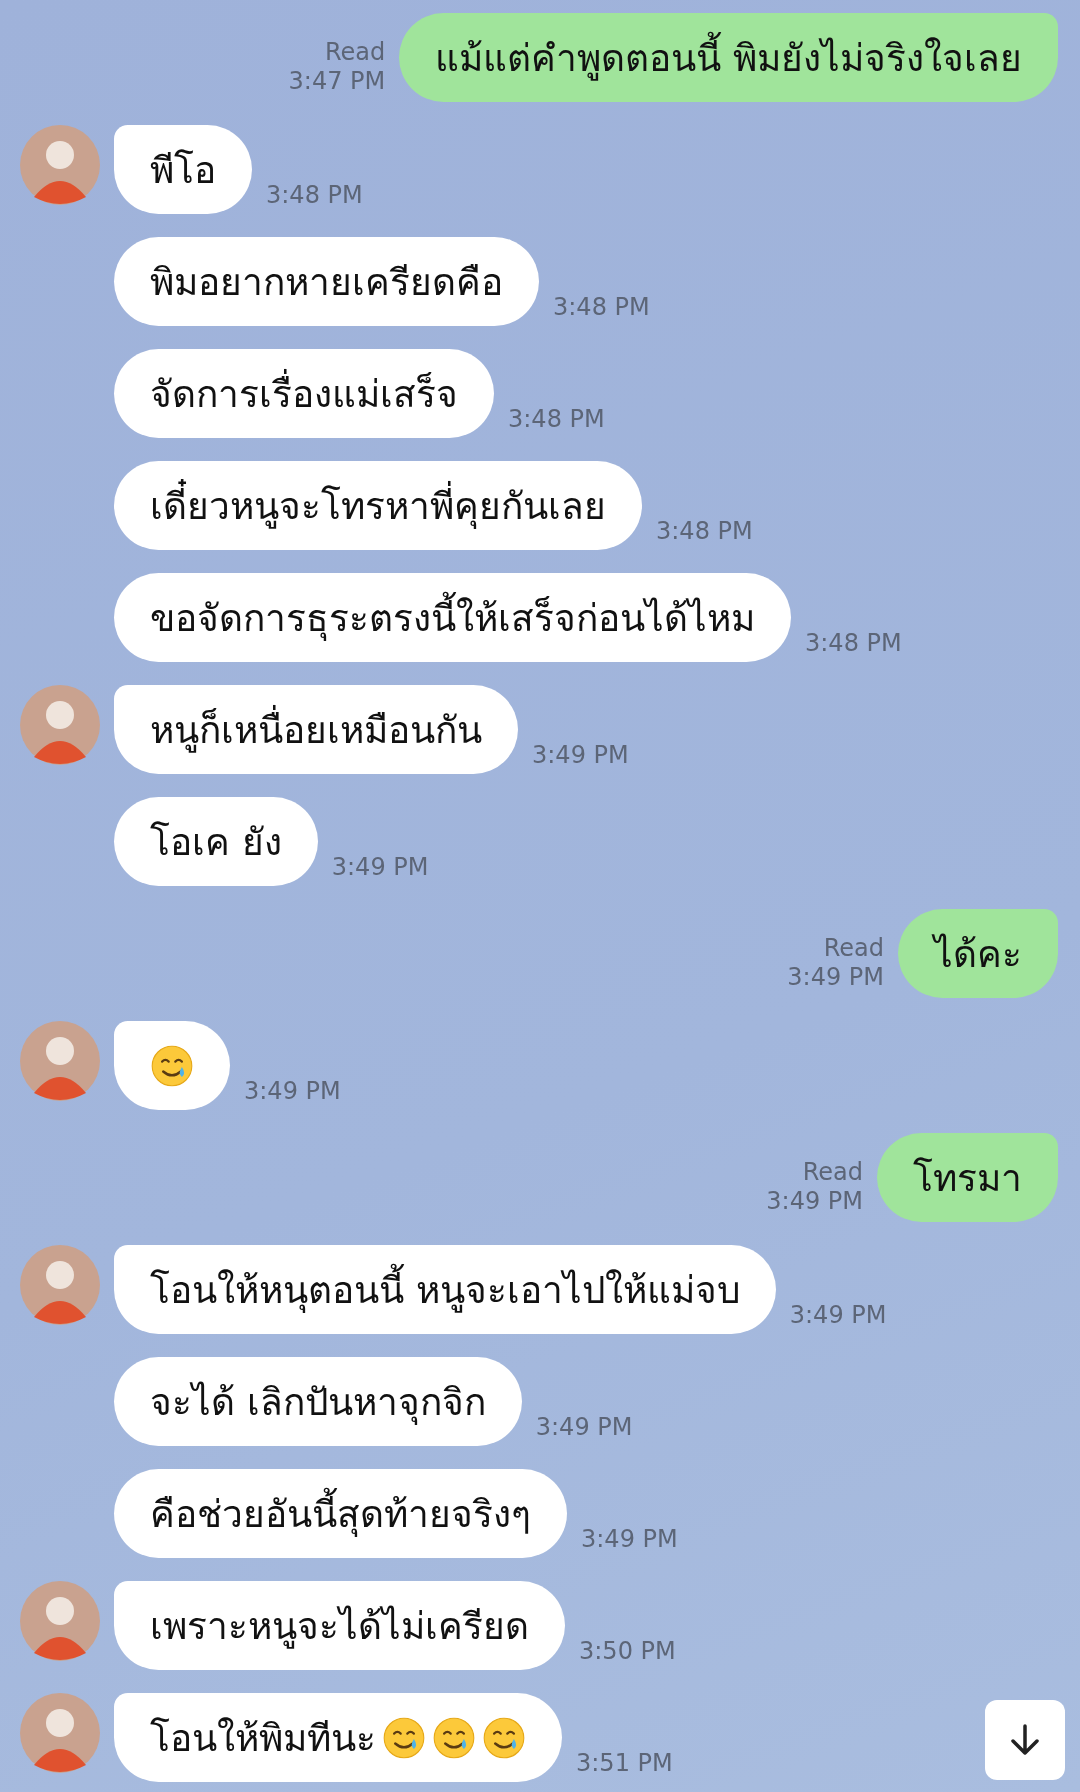  Describe the element at coordinates (445, 1289) in the screenshot. I see `message-bubble: โอนให้หนุตอนนี้ หนูจะเอาไปให้แม่จบ` at that location.